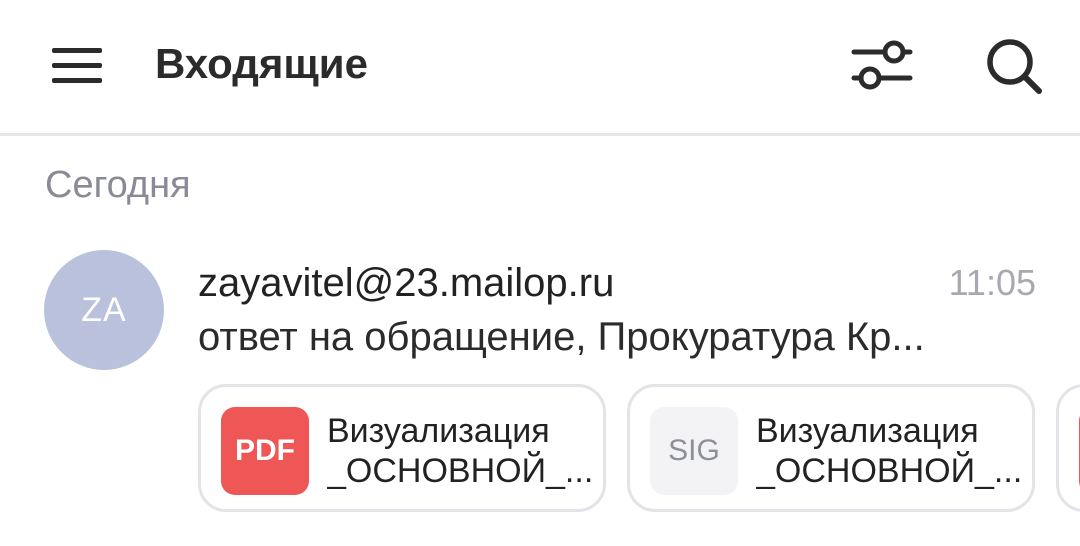 The image size is (1080, 546). I want to click on search-button, so click(1014, 65).